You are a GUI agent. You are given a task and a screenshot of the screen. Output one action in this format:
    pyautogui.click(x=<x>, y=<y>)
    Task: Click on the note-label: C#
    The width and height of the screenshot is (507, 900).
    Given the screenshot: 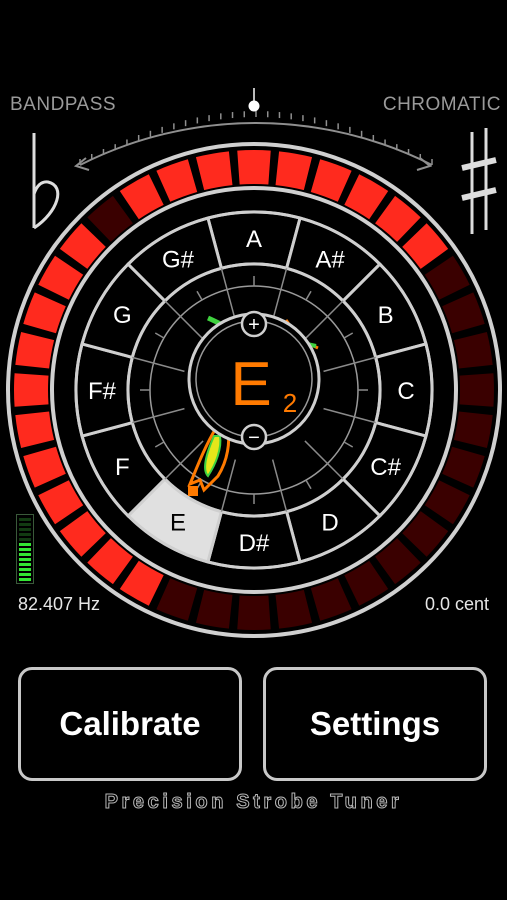 What is the action you would take?
    pyautogui.click(x=385, y=467)
    